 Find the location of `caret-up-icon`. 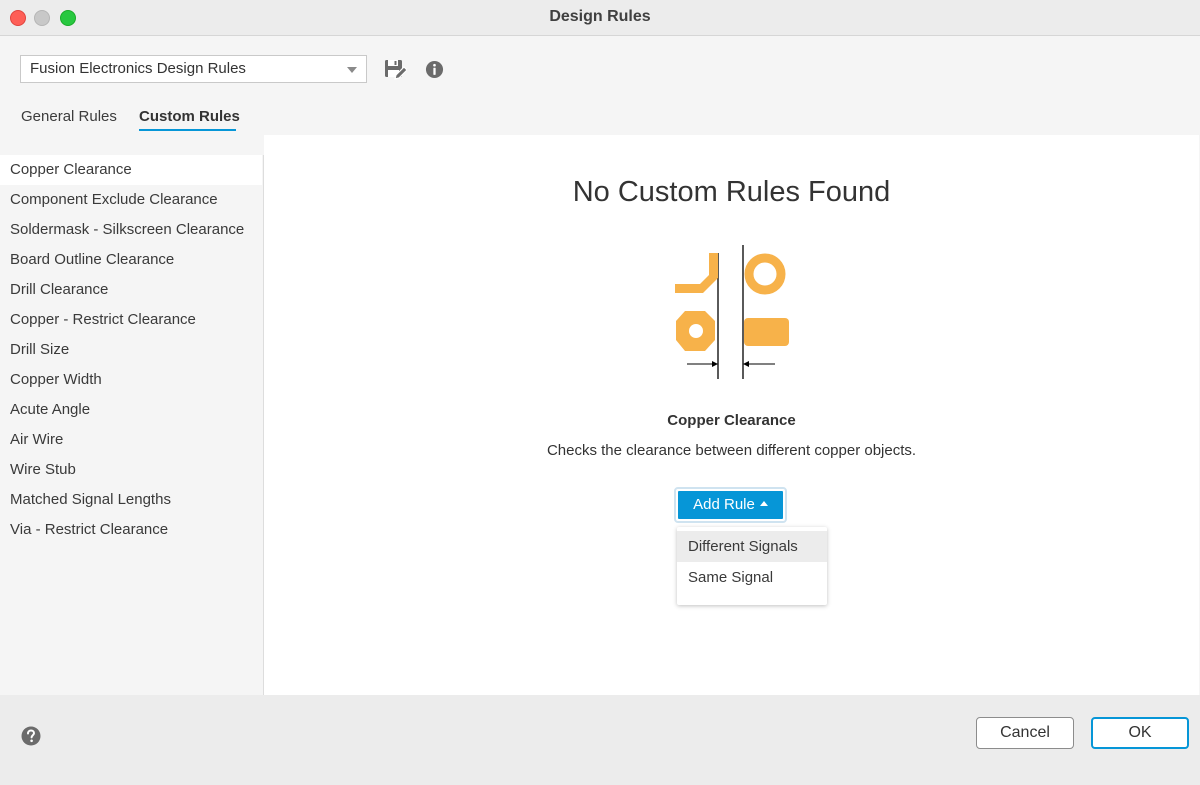

caret-up-icon is located at coordinates (763, 503).